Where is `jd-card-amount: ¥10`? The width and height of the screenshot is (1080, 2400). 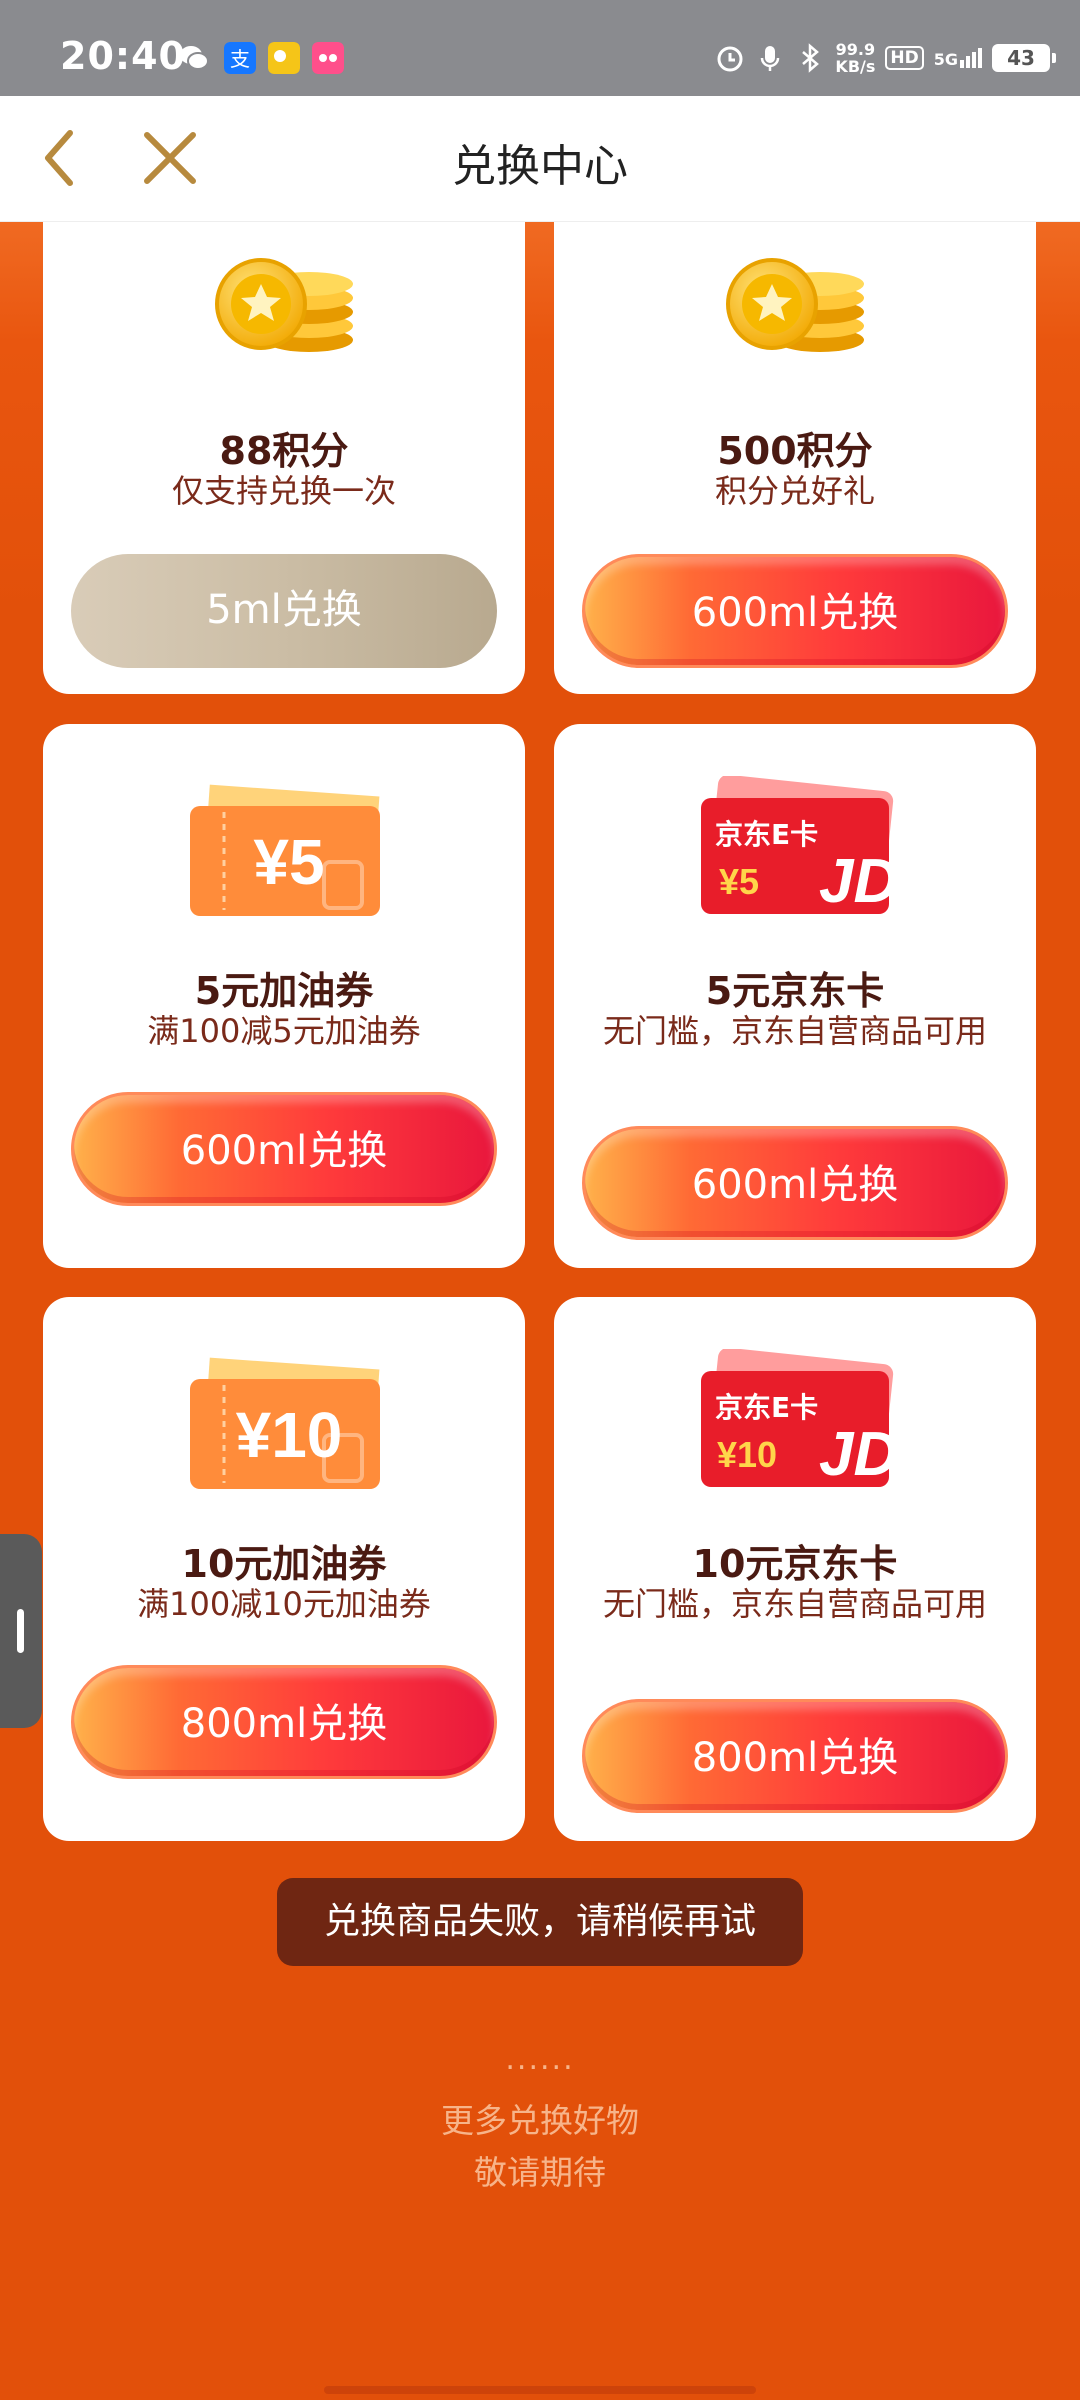
jd-card-amount: ¥10 is located at coordinates (747, 1454).